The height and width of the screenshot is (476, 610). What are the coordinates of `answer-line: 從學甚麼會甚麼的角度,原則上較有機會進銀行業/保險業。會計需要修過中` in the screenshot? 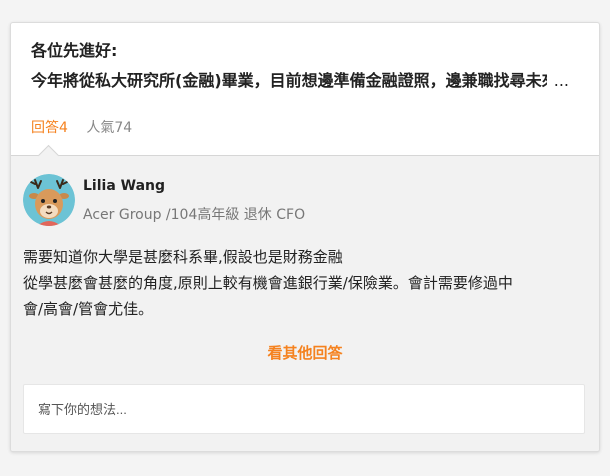 It's located at (268, 283).